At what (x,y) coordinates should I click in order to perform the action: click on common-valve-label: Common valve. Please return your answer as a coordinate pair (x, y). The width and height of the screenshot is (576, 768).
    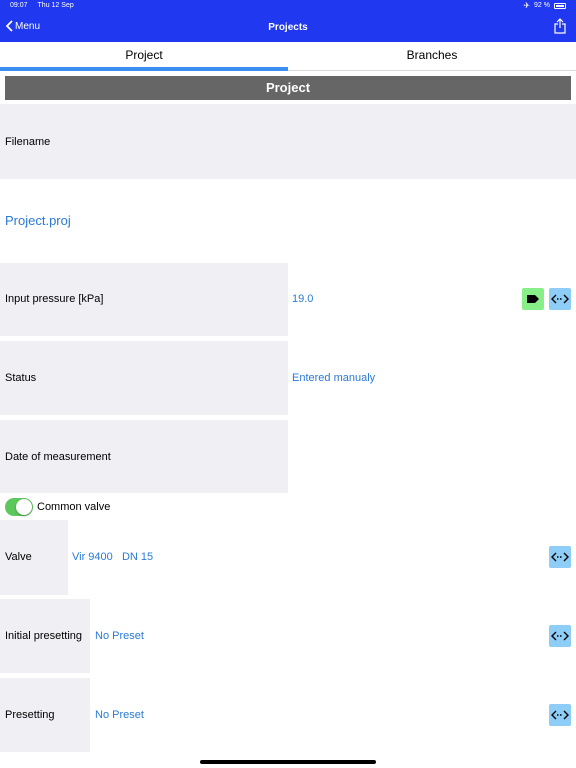
    Looking at the image, I should click on (74, 507).